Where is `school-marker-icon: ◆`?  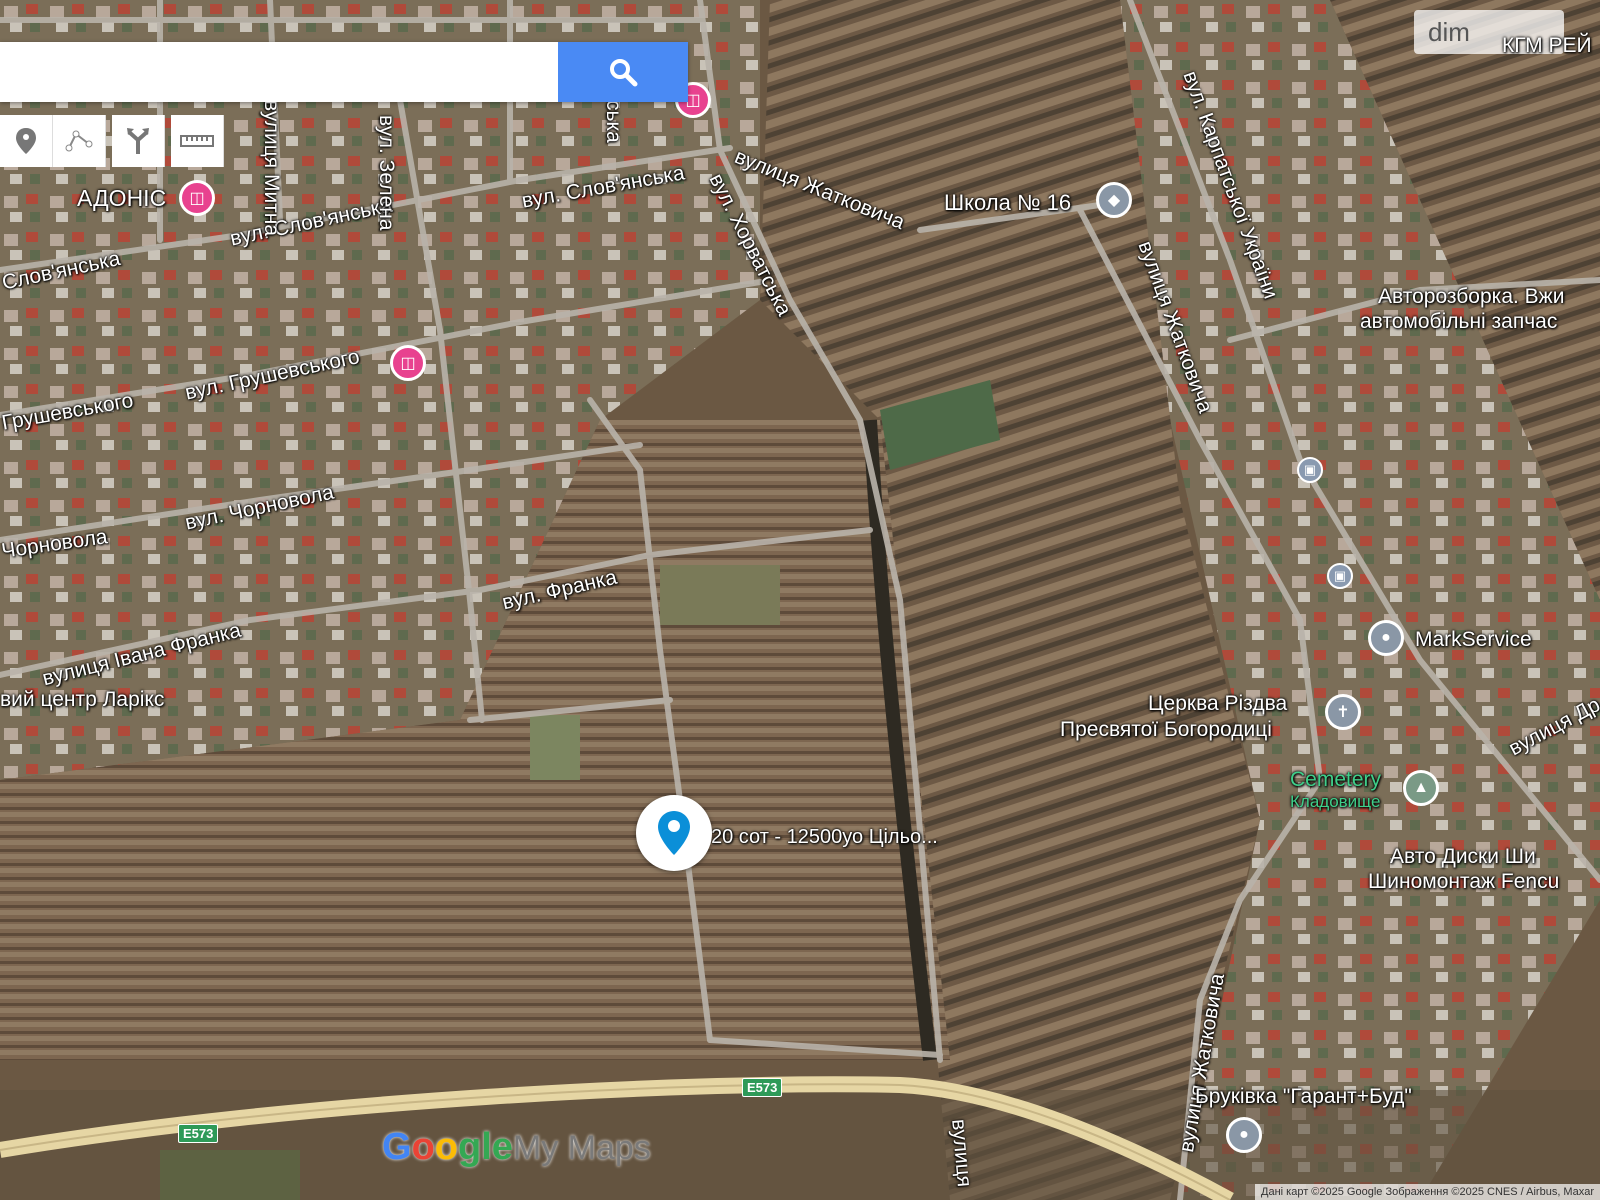
school-marker-icon: ◆ is located at coordinates (1114, 200).